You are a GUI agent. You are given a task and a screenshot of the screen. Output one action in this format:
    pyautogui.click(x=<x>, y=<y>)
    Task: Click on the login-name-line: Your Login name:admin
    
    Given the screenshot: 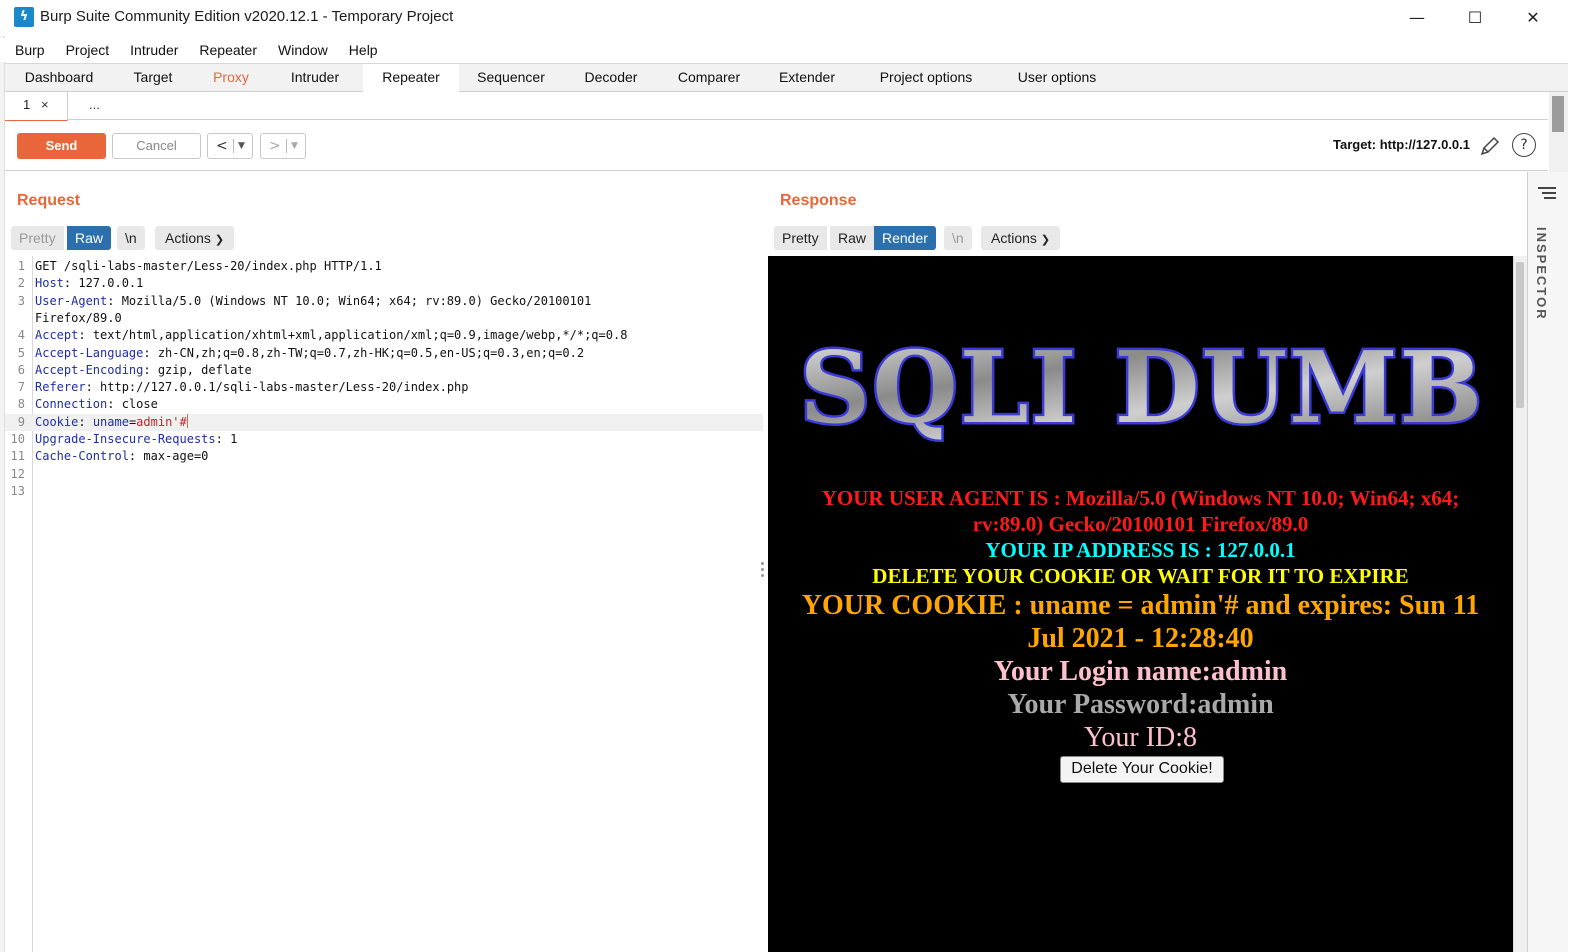 What is the action you would take?
    pyautogui.click(x=1140, y=671)
    